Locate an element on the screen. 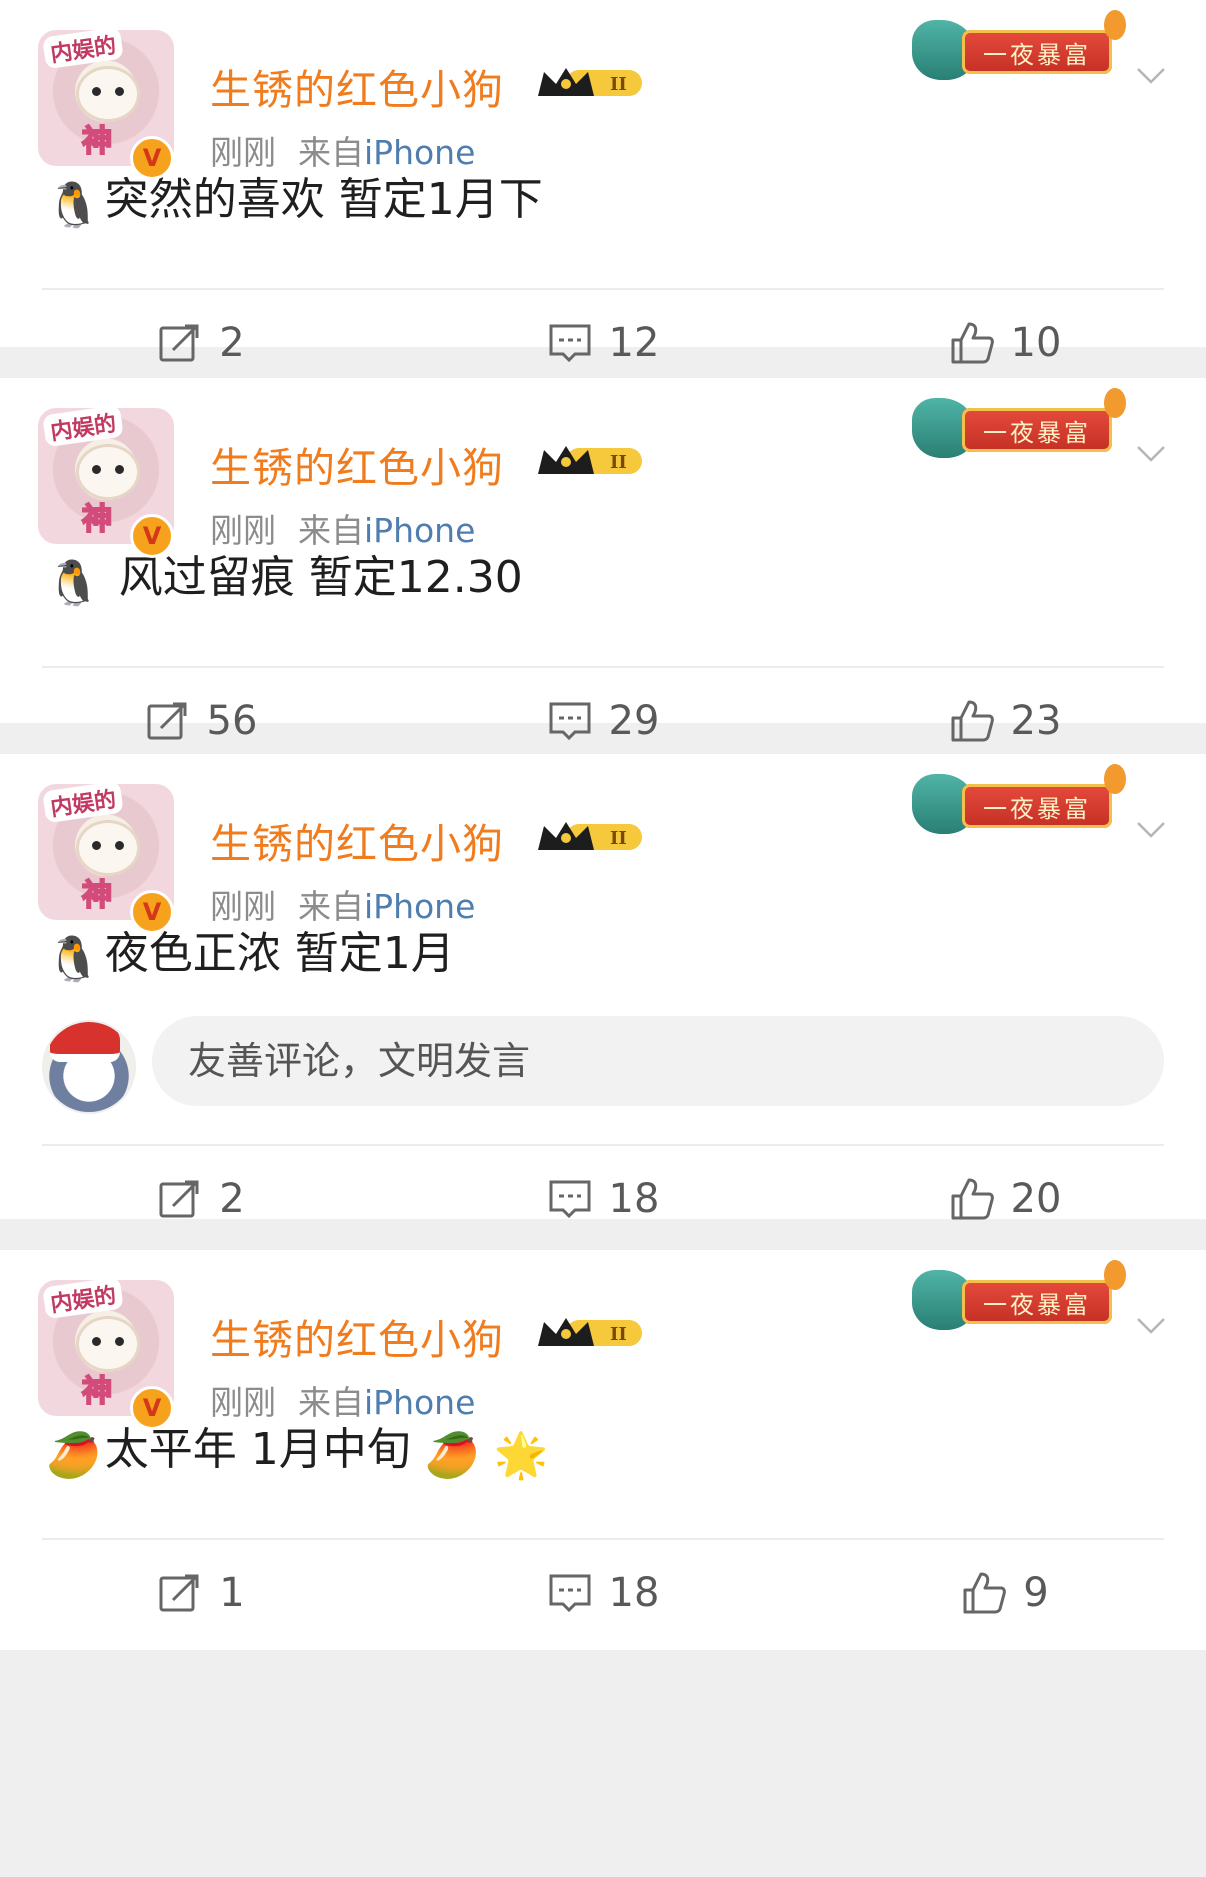  comment-input: 友善评论，文明发言 is located at coordinates (658, 1061).